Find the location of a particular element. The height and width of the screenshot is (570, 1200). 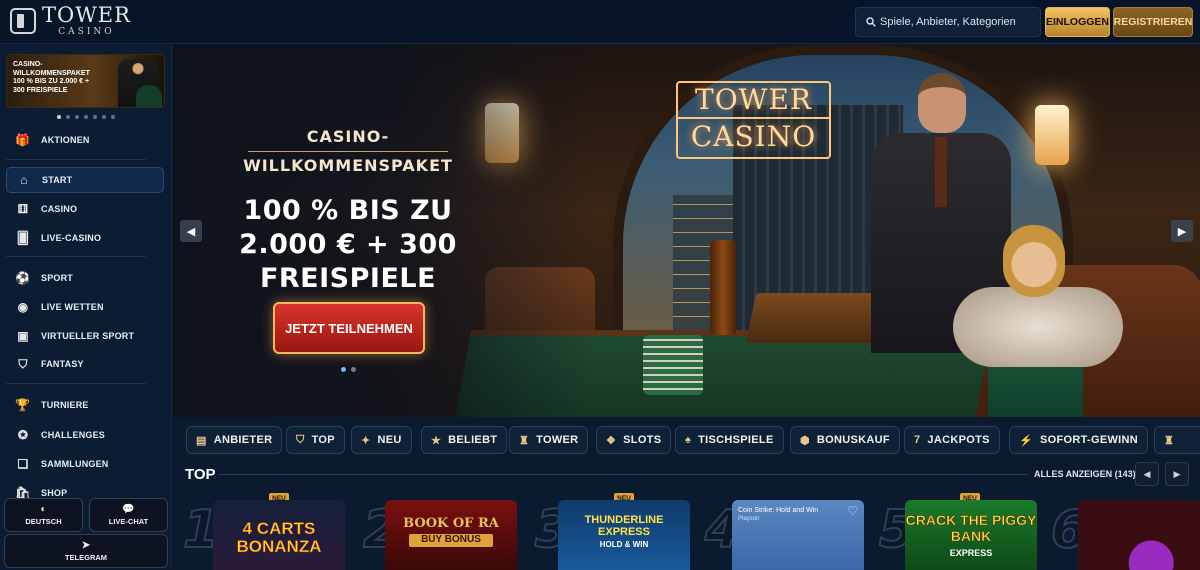

sidebar-item-aktionen: 🎁 AKTIONEN is located at coordinates (85, 140).